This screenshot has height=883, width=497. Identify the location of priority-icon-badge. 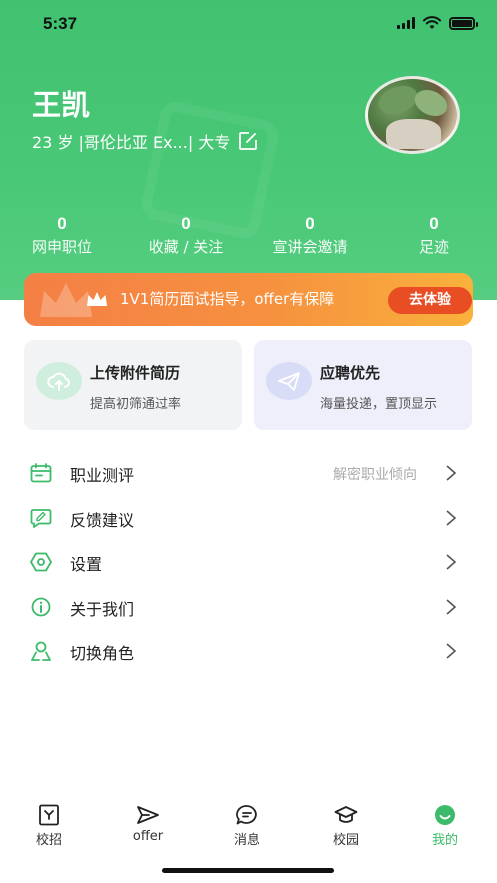
(289, 381).